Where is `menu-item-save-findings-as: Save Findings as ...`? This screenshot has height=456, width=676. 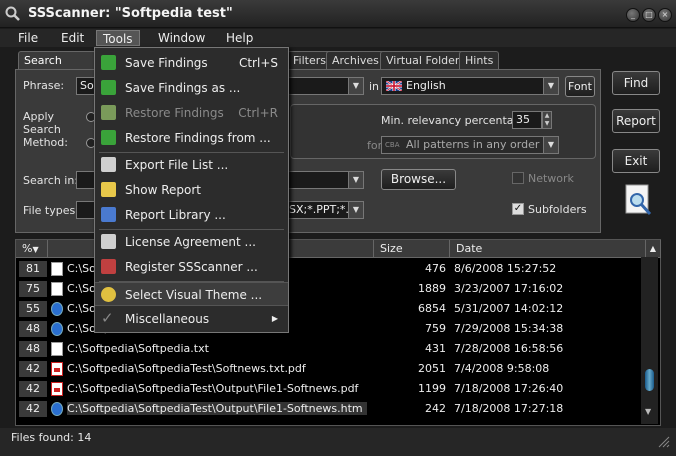 menu-item-save-findings-as: Save Findings as ... is located at coordinates (191, 88).